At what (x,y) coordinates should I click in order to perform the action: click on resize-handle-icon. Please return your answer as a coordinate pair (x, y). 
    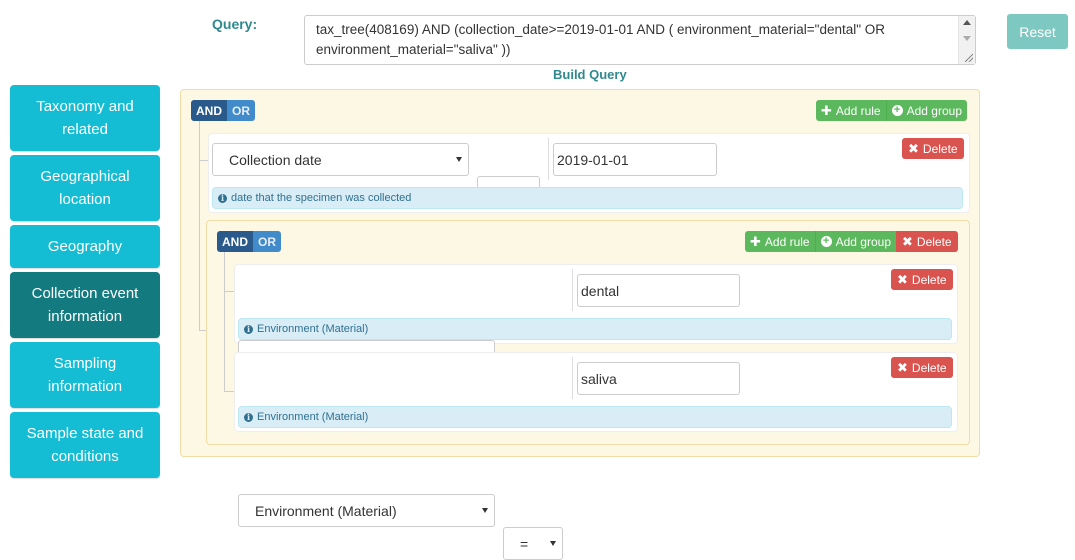
    Looking at the image, I should click on (969, 58).